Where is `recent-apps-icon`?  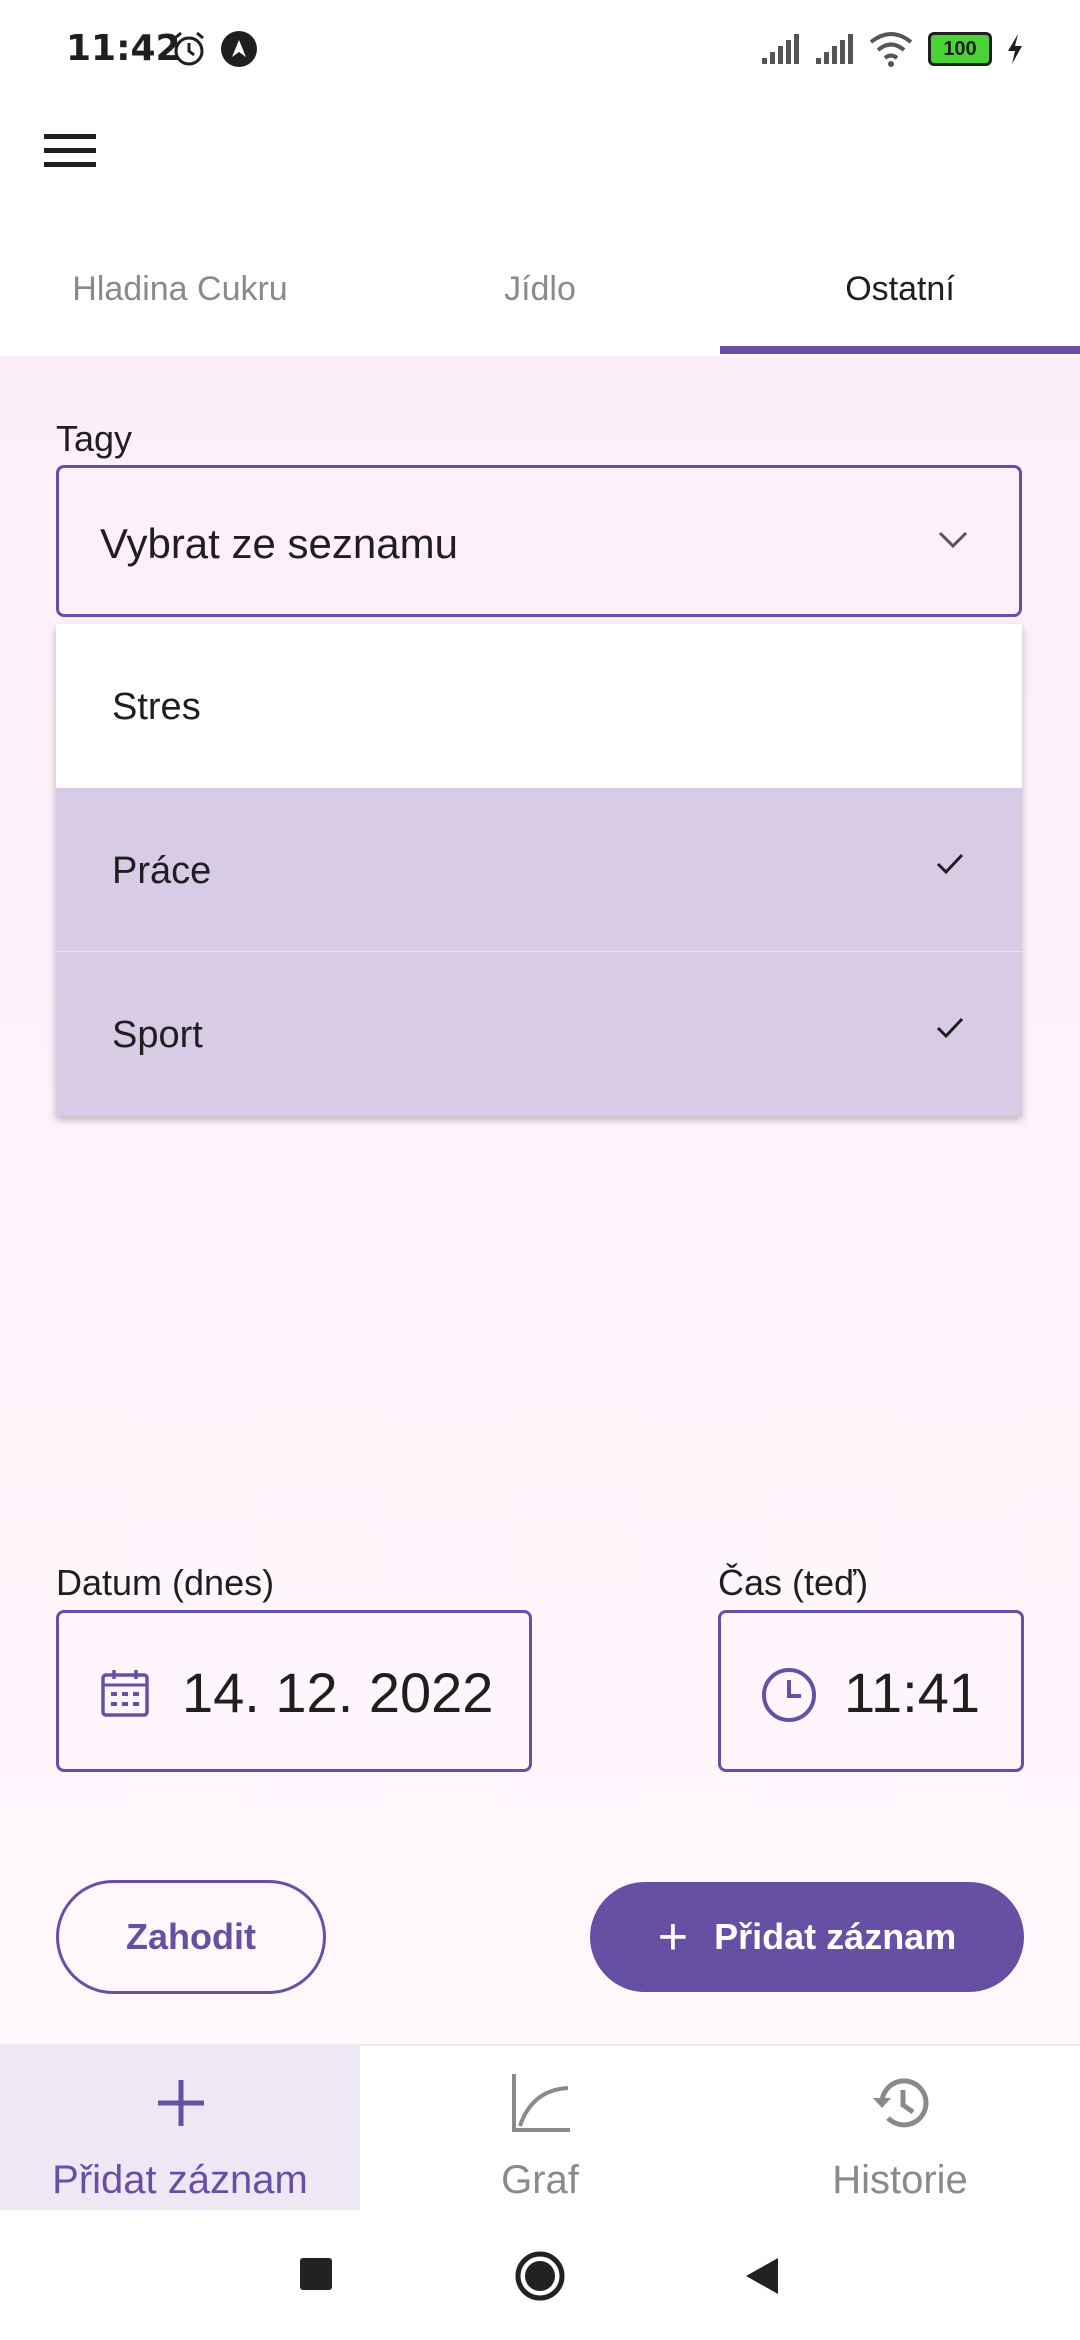 recent-apps-icon is located at coordinates (316, 2274).